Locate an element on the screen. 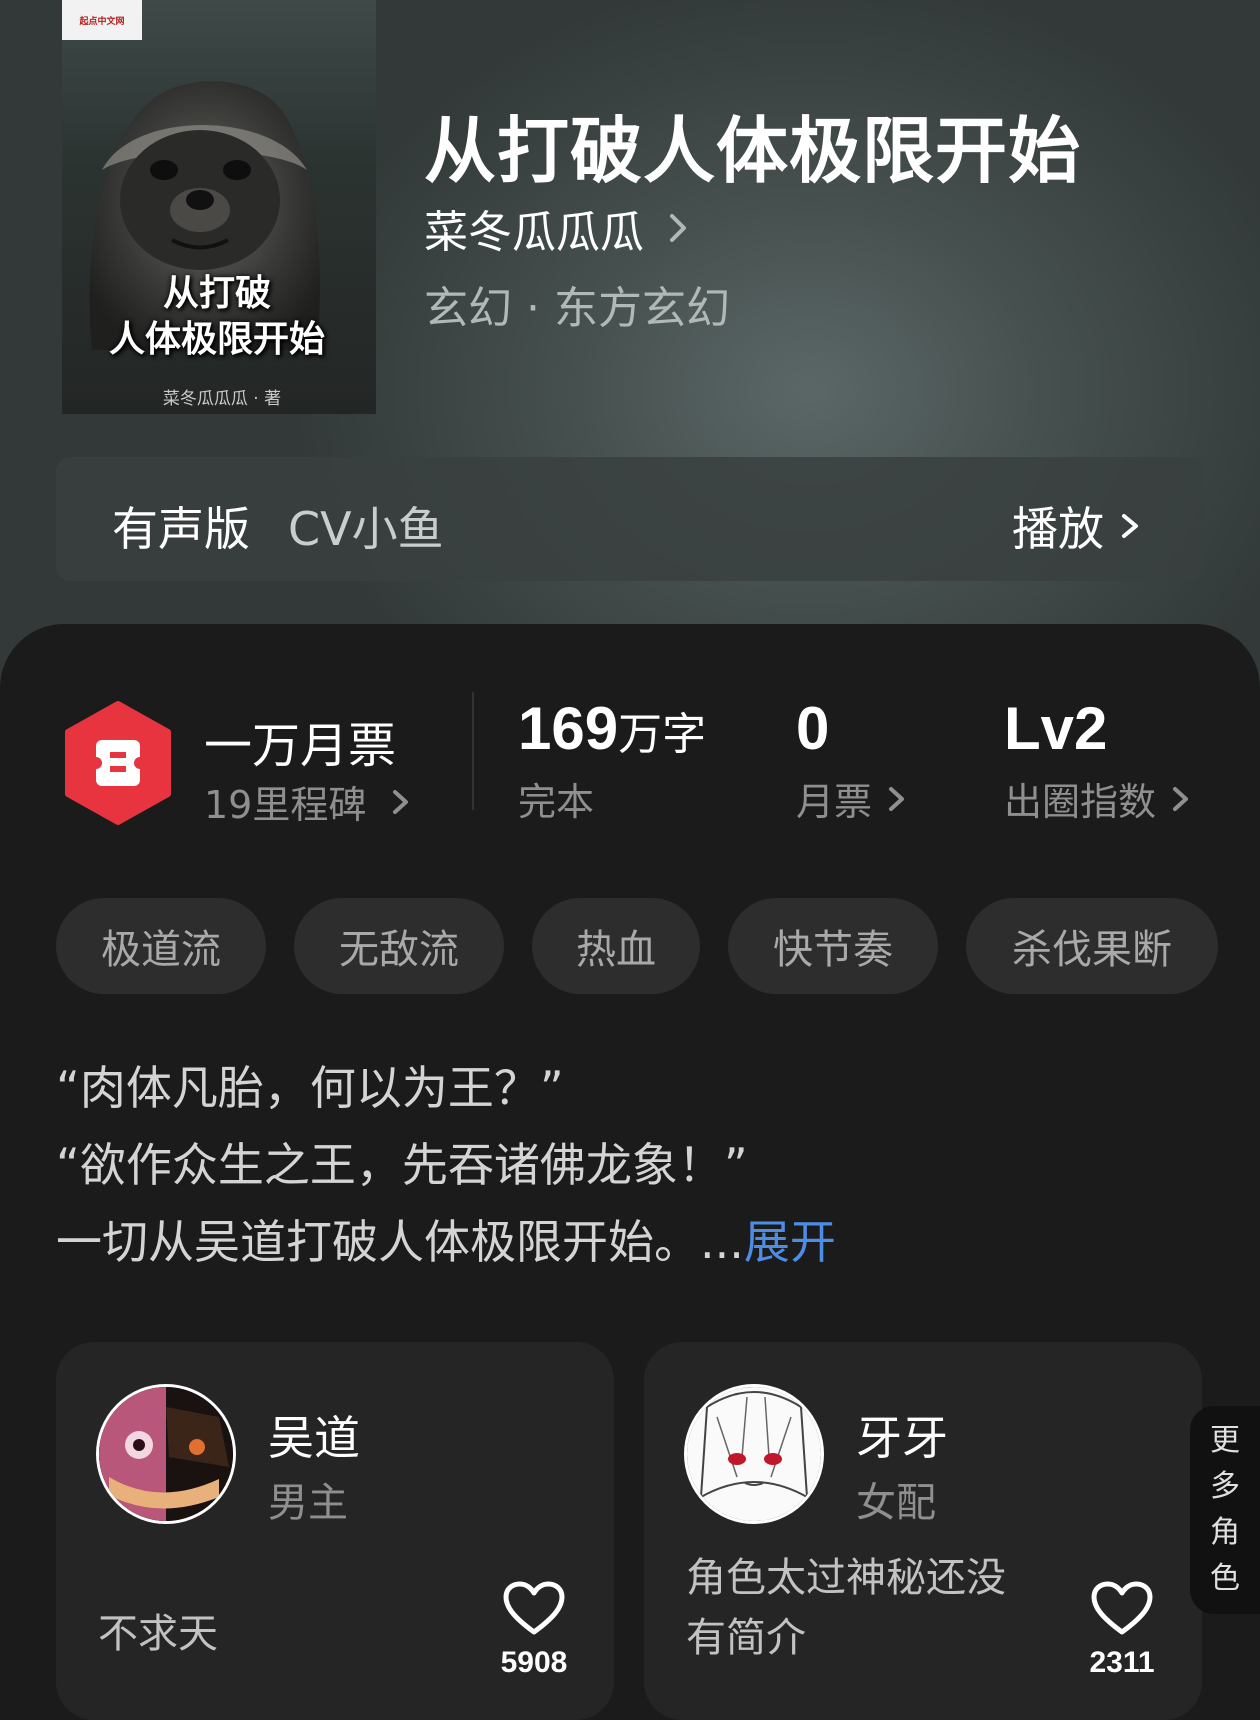 The image size is (1260, 1720). like-button: 2311 is located at coordinates (1122, 1630).